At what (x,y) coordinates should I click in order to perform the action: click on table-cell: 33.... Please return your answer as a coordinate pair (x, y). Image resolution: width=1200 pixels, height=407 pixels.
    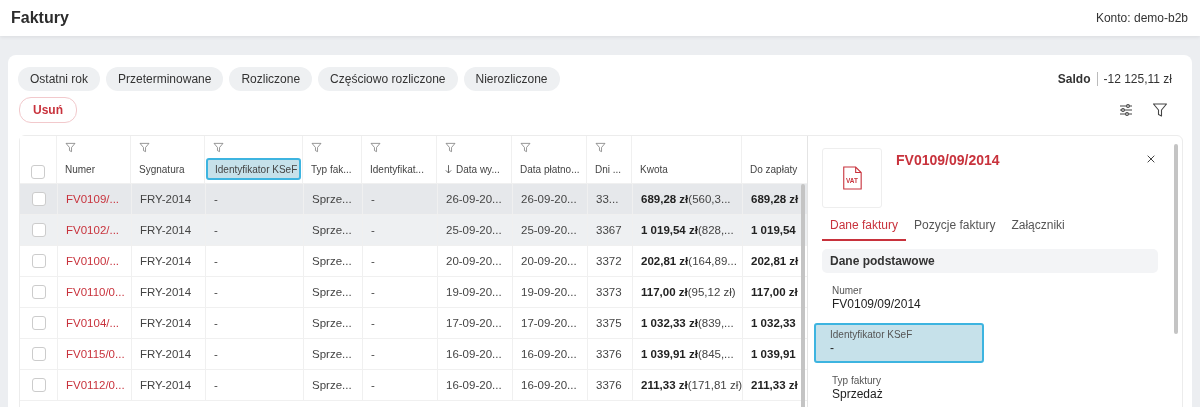
    Looking at the image, I should click on (607, 199).